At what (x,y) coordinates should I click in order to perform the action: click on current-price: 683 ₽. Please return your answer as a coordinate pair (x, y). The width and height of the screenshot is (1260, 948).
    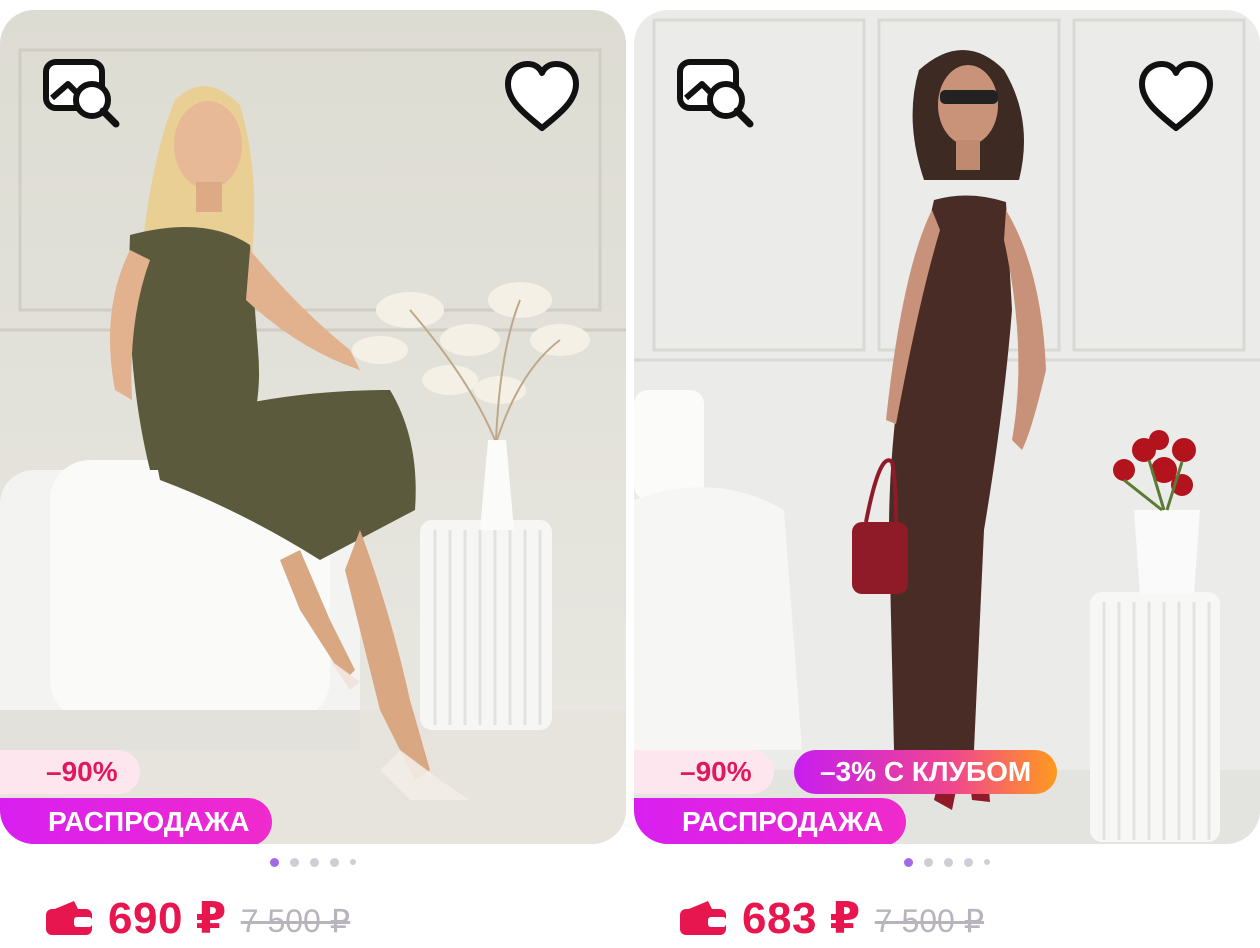
    Looking at the image, I should click on (801, 918).